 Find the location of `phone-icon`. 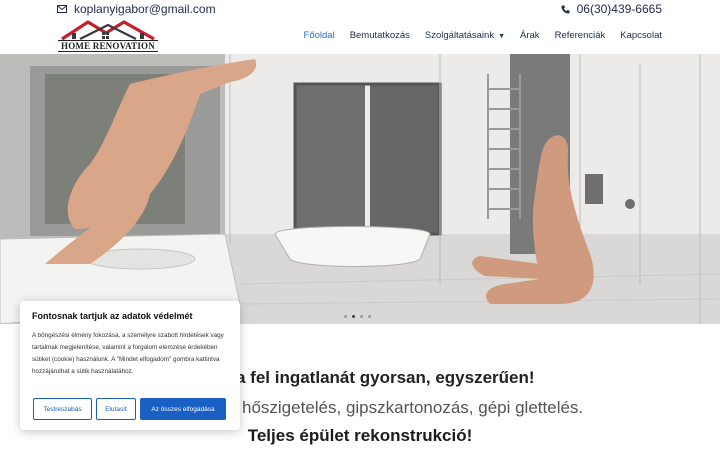

phone-icon is located at coordinates (566, 9).